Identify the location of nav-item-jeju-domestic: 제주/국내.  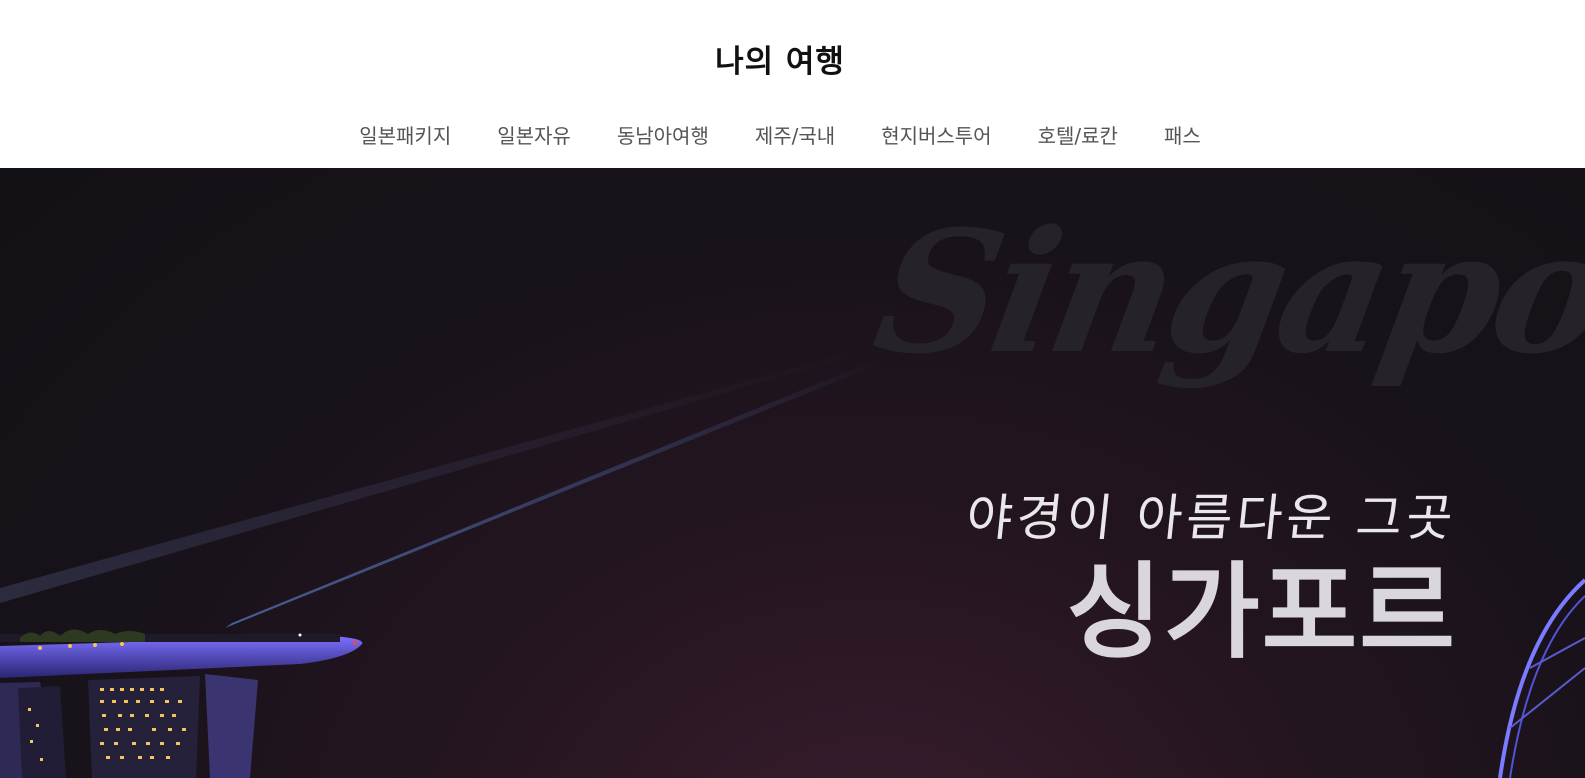
(795, 136).